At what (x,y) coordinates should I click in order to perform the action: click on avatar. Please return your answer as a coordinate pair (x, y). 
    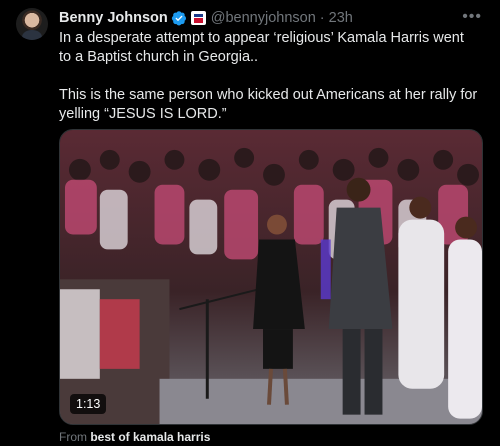
    Looking at the image, I should click on (32, 24).